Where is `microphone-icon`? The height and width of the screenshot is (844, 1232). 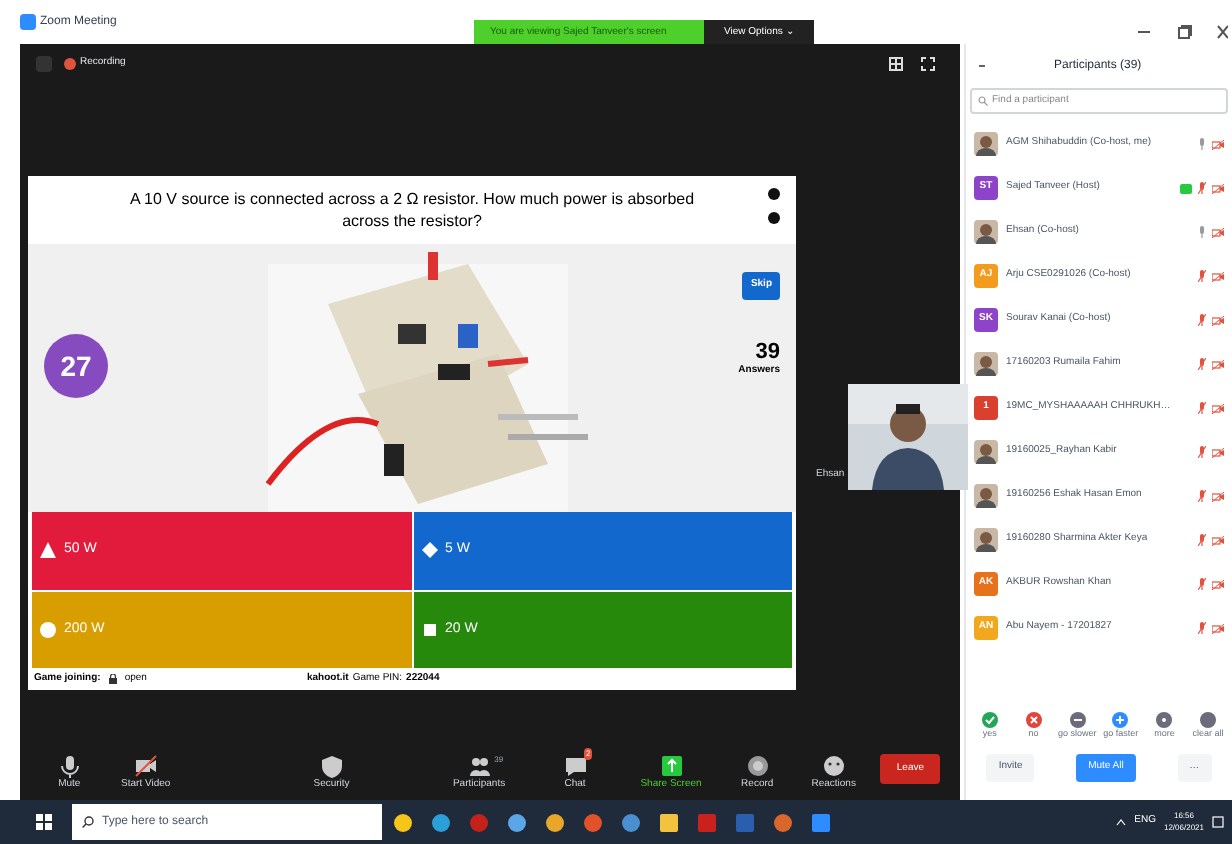
microphone-icon is located at coordinates (69, 765).